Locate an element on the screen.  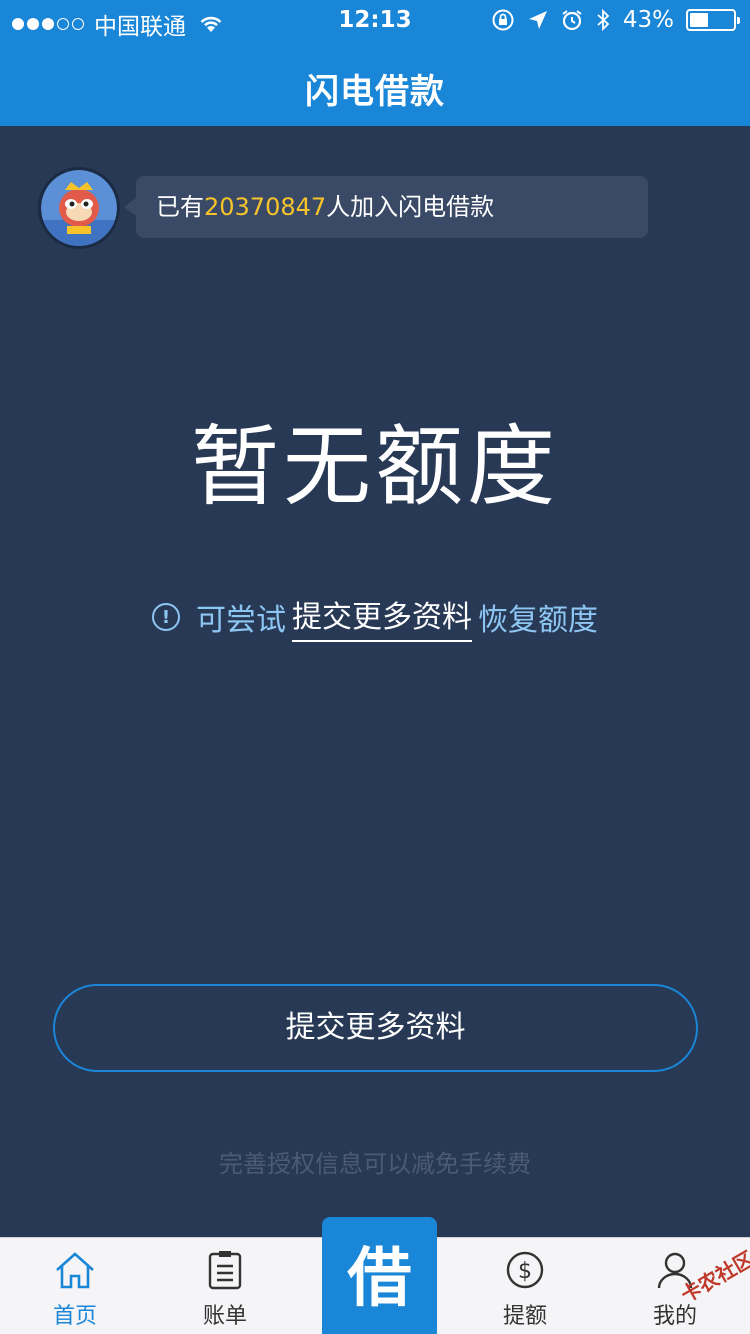
tab-raise-limit-label: 提额 is located at coordinates (524, 1316).